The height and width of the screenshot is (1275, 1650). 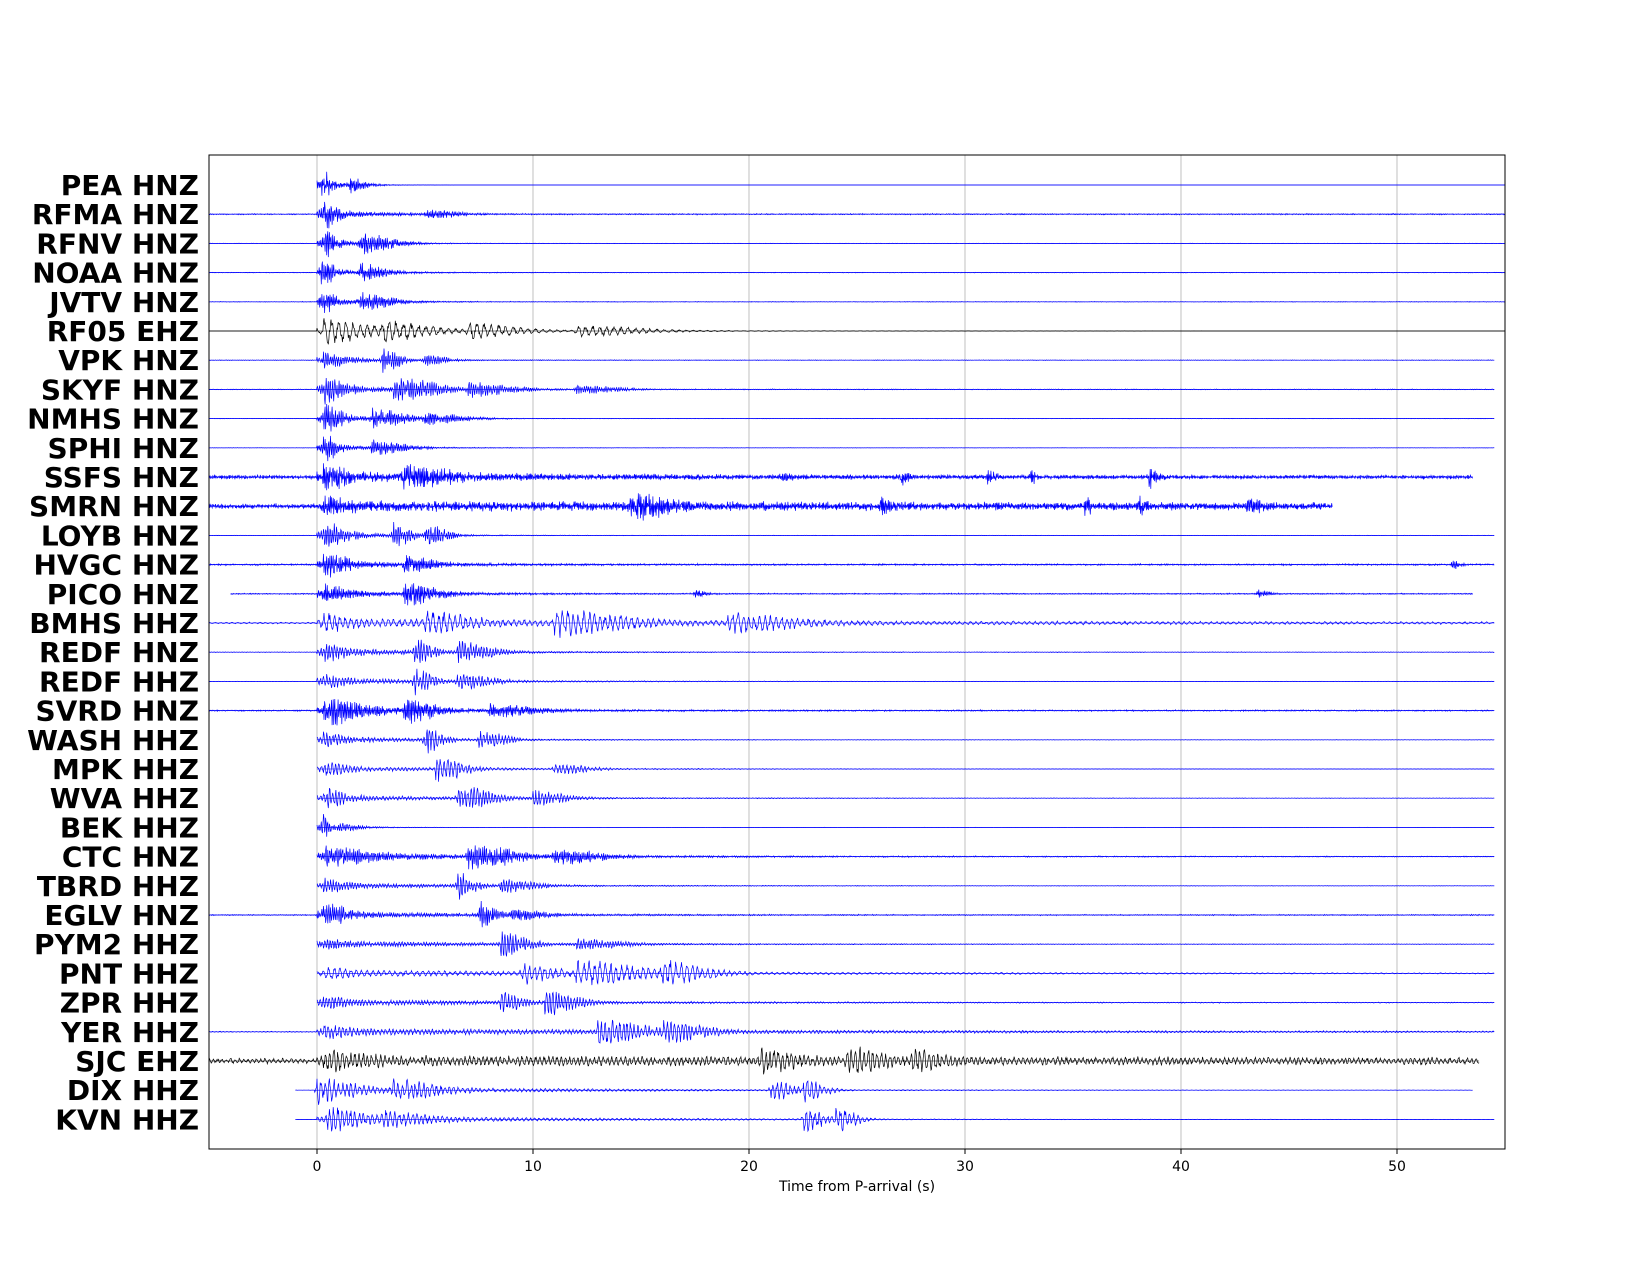 What do you see at coordinates (120, 535) in the screenshot?
I see `station-label: LOYB HNZ` at bounding box center [120, 535].